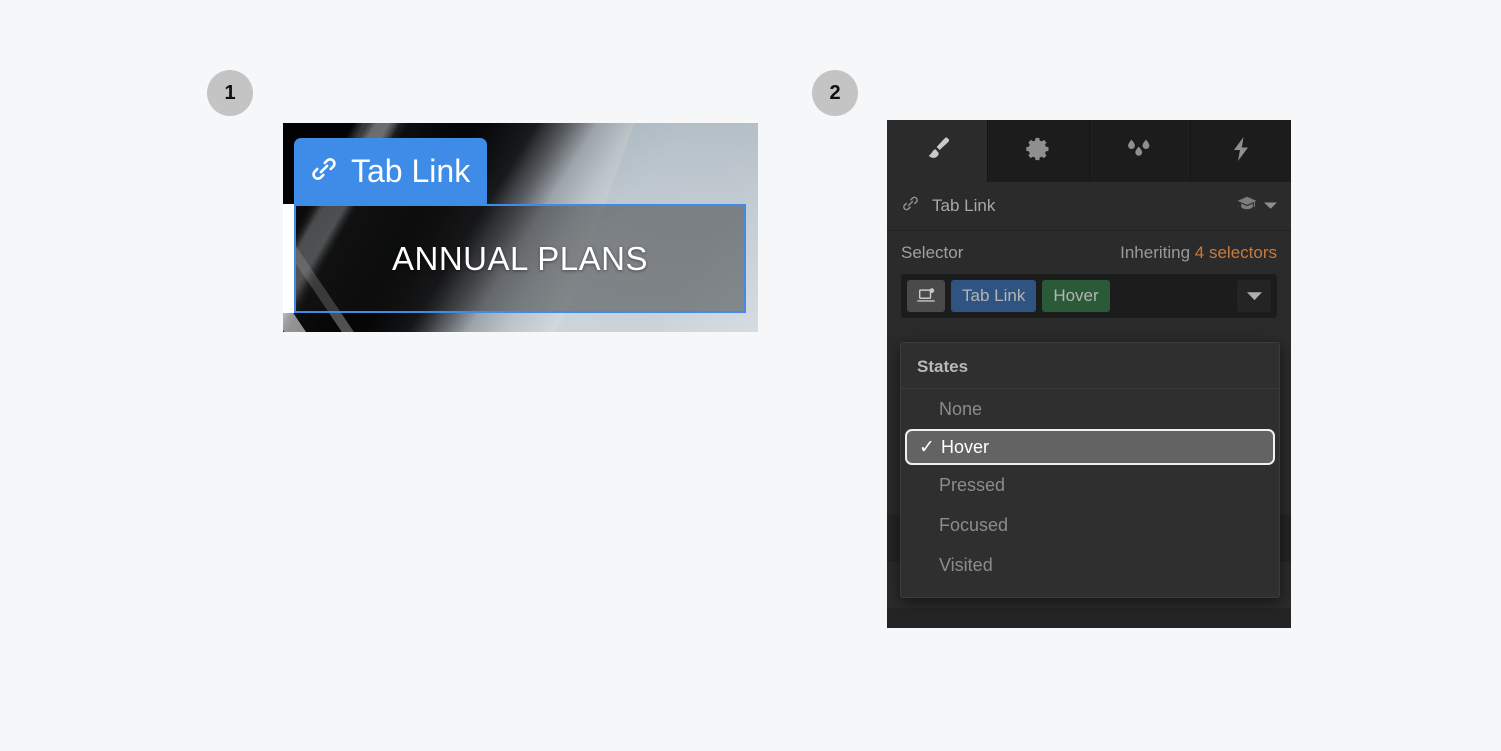 The width and height of the screenshot is (1501, 751). I want to click on tab-settings, so click(1039, 151).